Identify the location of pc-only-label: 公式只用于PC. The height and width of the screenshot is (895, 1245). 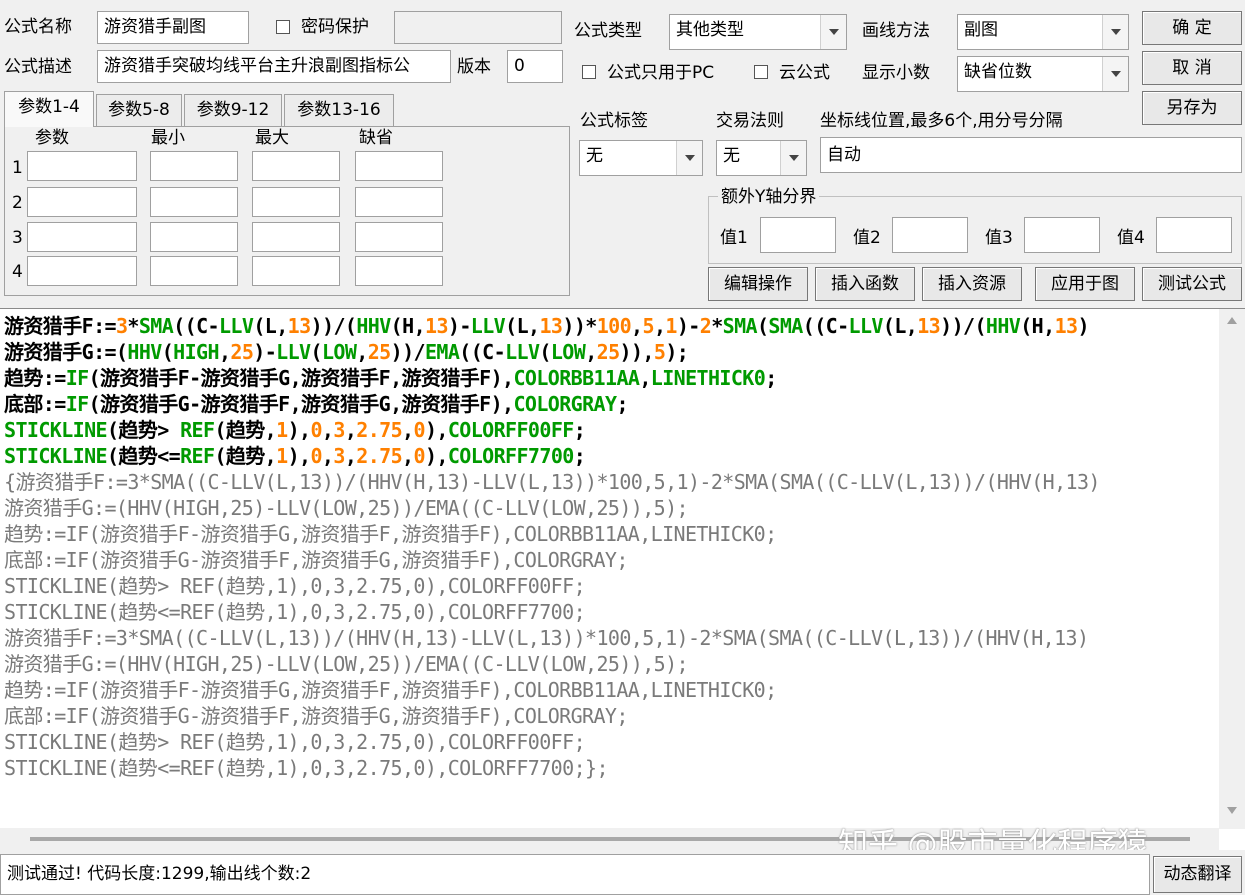
(661, 73).